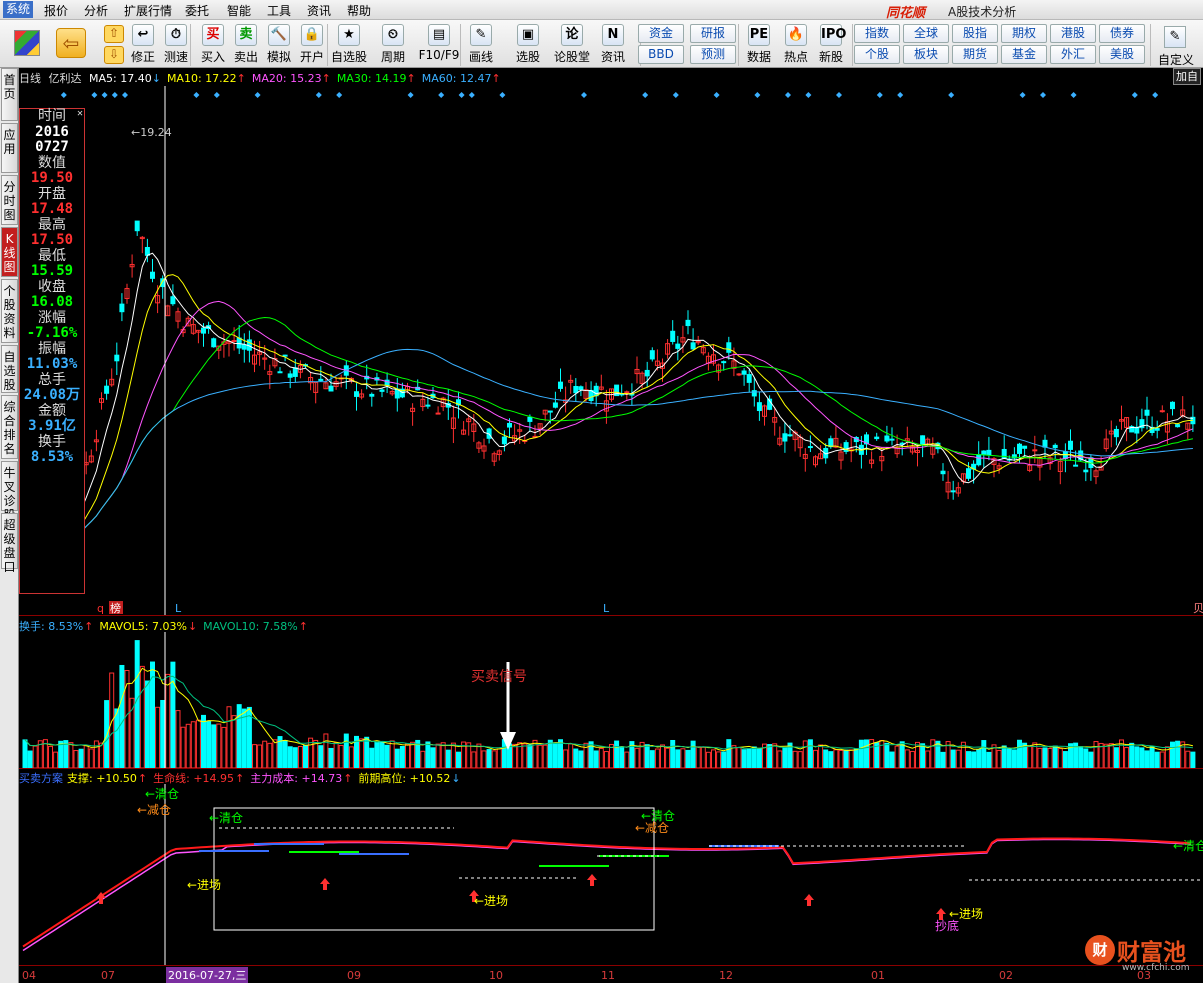 The image size is (1203, 983). What do you see at coordinates (831, 44) in the screenshot?
I see `ipo-button: IPO 新股` at bounding box center [831, 44].